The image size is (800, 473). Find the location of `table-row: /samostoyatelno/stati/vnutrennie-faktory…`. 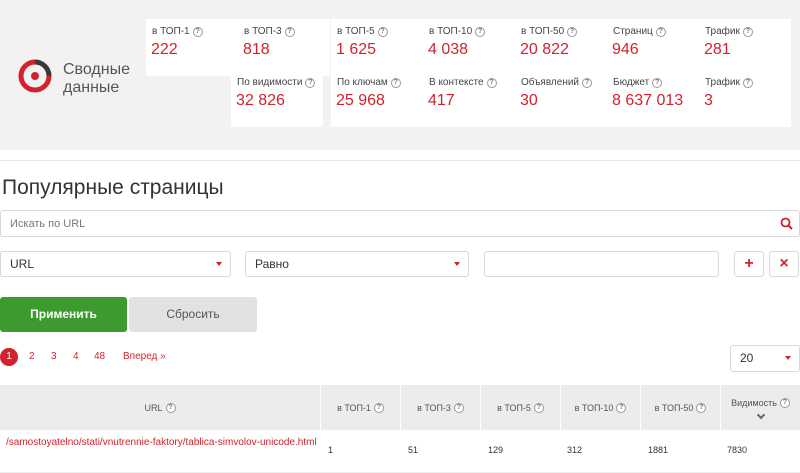

table-row: /samostoyatelno/stati/vnutrennie-faktory… is located at coordinates (400, 451).